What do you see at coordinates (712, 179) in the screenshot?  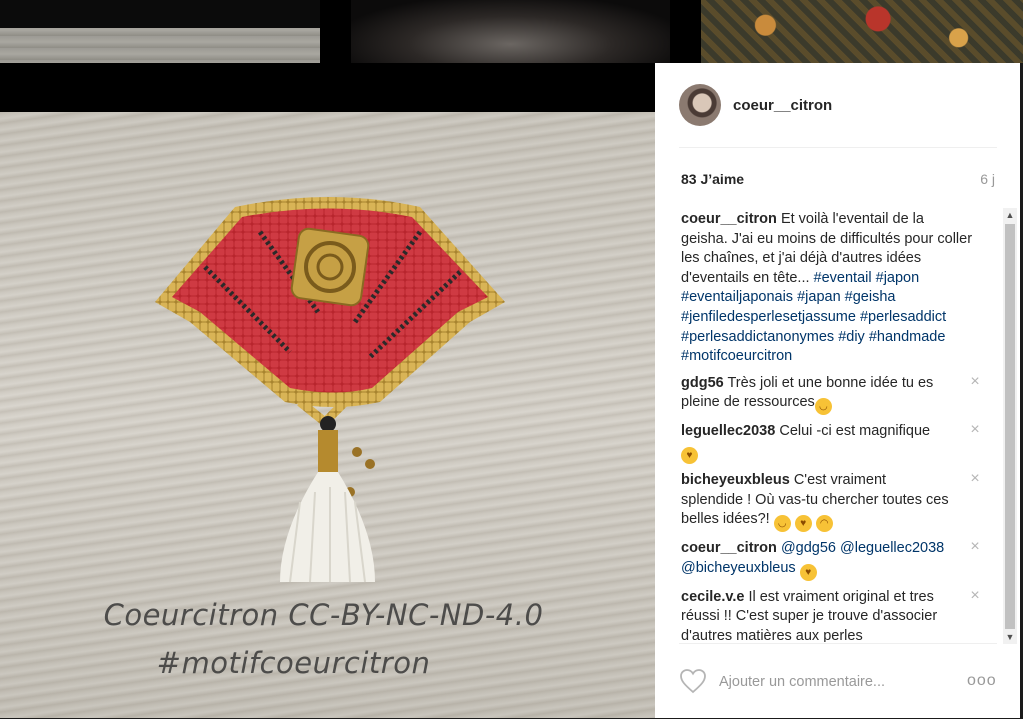 I see `likes-count: 83 J’aime` at bounding box center [712, 179].